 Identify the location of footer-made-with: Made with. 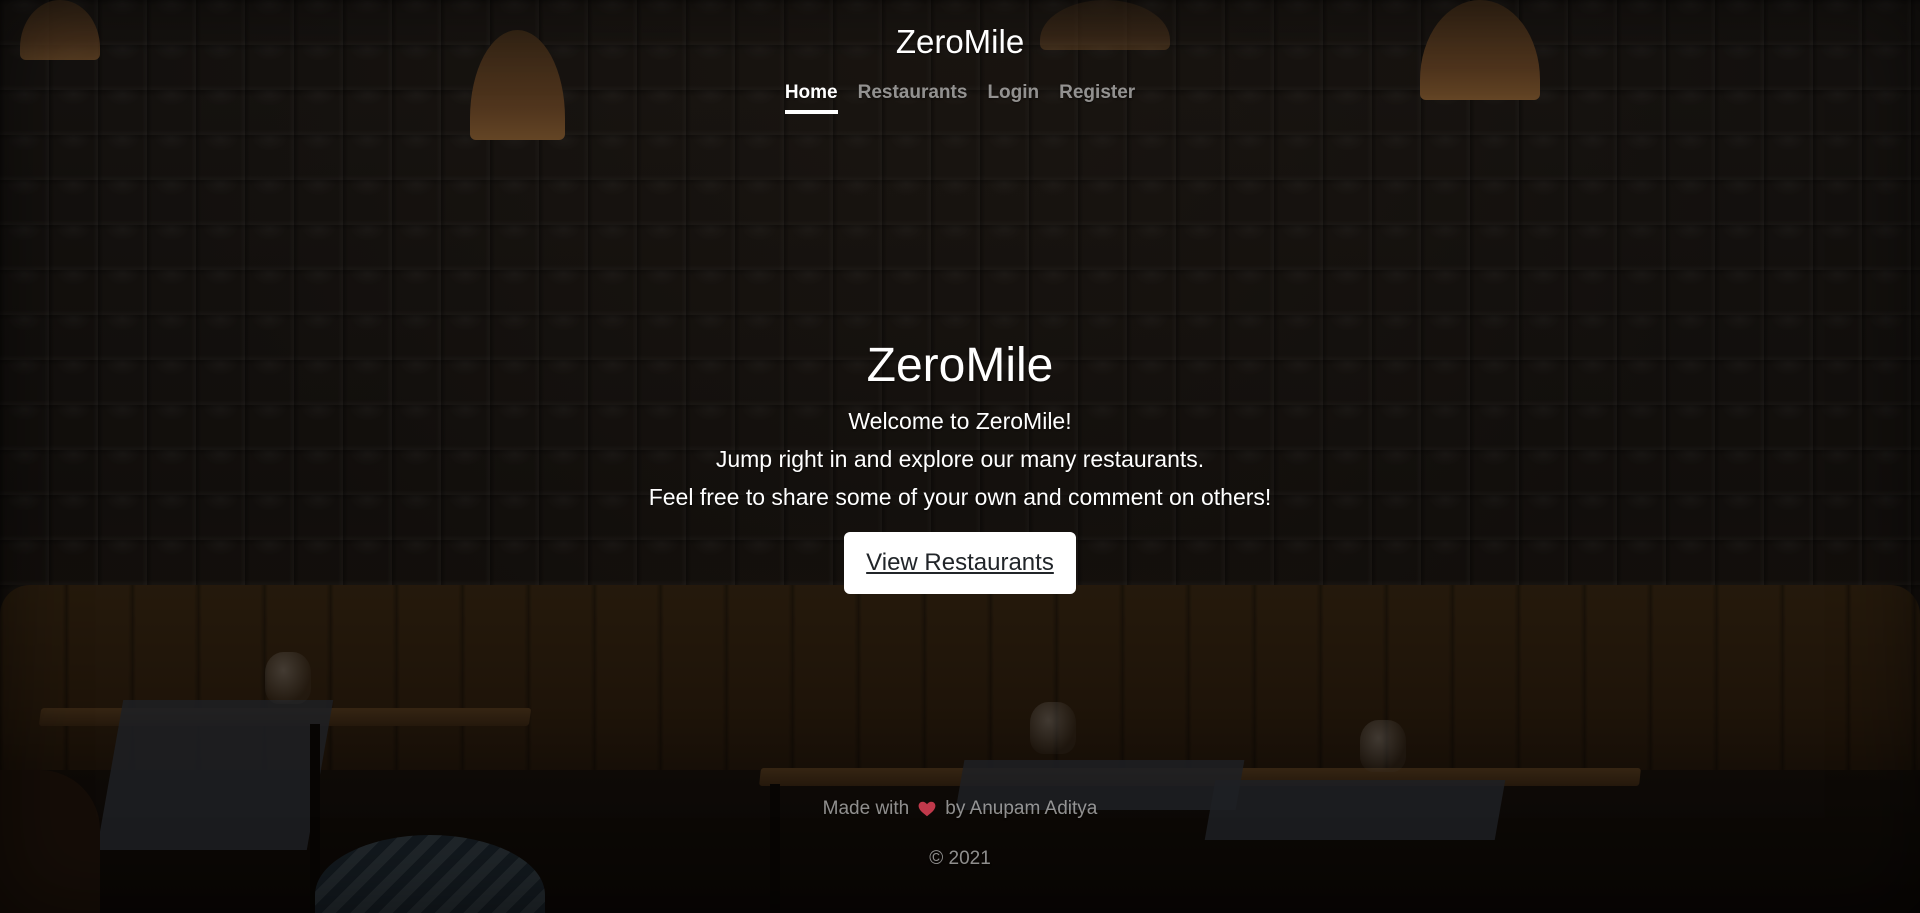
(866, 808).